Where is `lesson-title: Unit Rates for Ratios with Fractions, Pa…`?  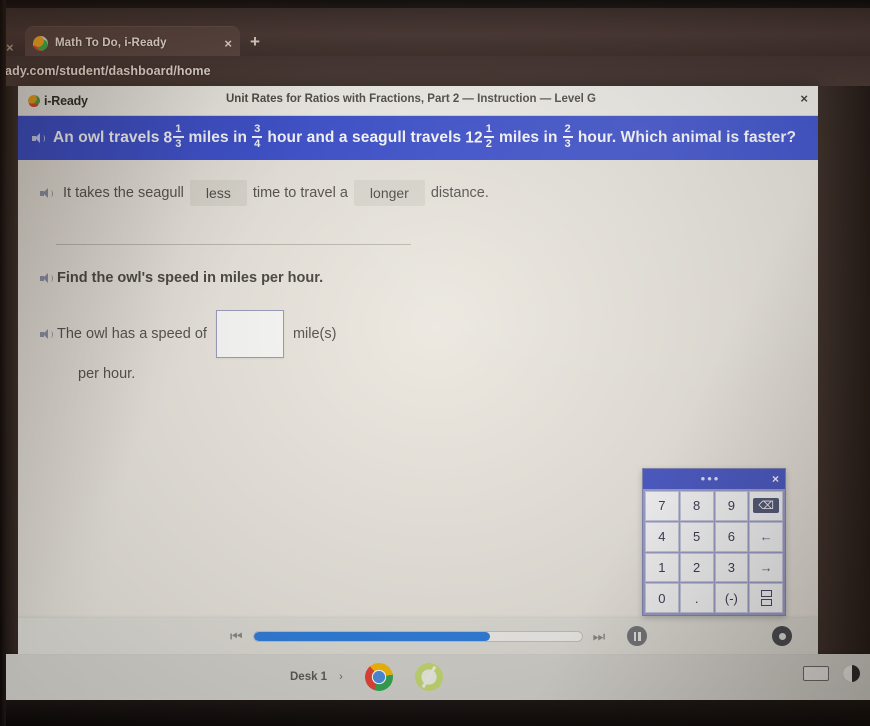
lesson-title: Unit Rates for Ratios with Fractions, Pa… is located at coordinates (411, 99).